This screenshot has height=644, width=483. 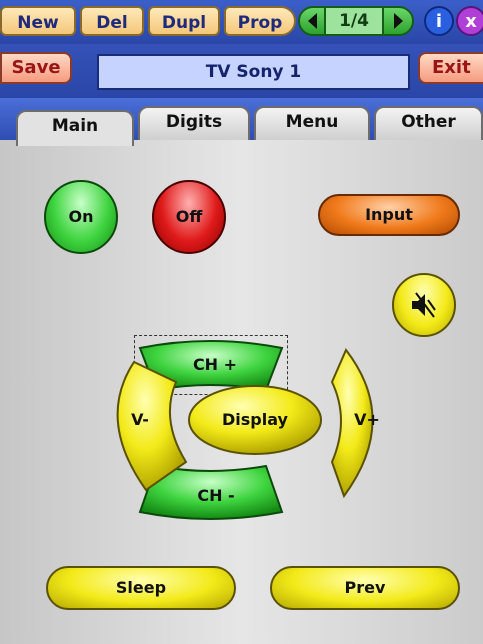 What do you see at coordinates (255, 419) in the screenshot?
I see `display-label: Display` at bounding box center [255, 419].